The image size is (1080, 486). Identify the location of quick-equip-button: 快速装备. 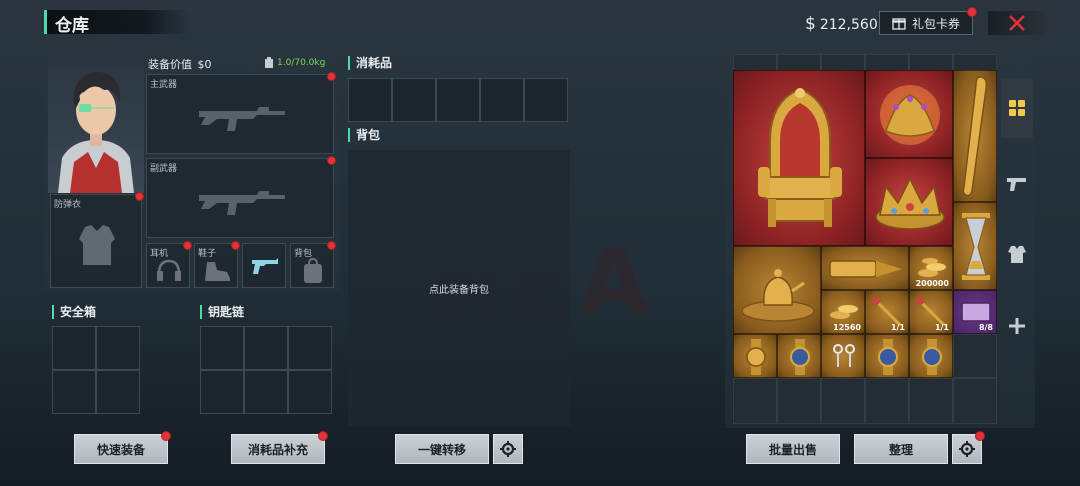
(122, 447).